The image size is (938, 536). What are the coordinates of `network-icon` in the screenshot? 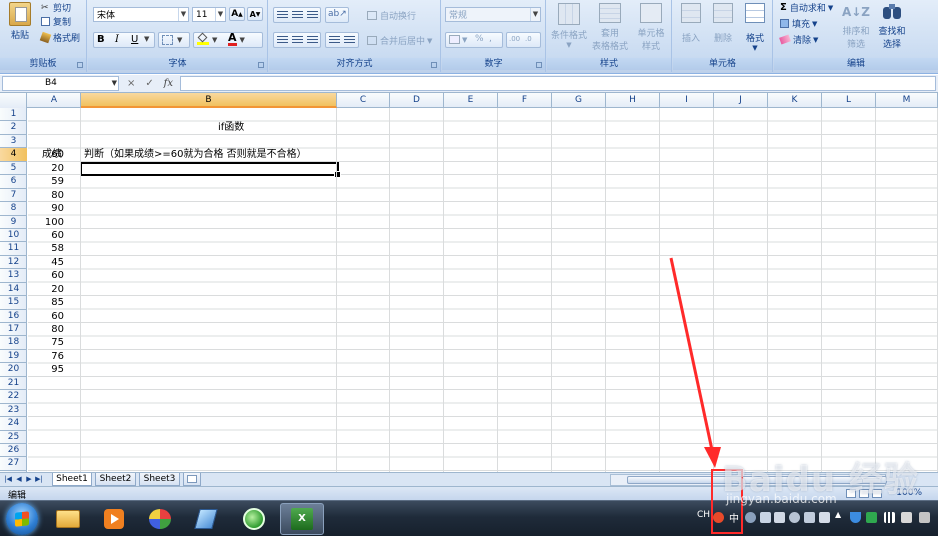 It's located at (871, 517).